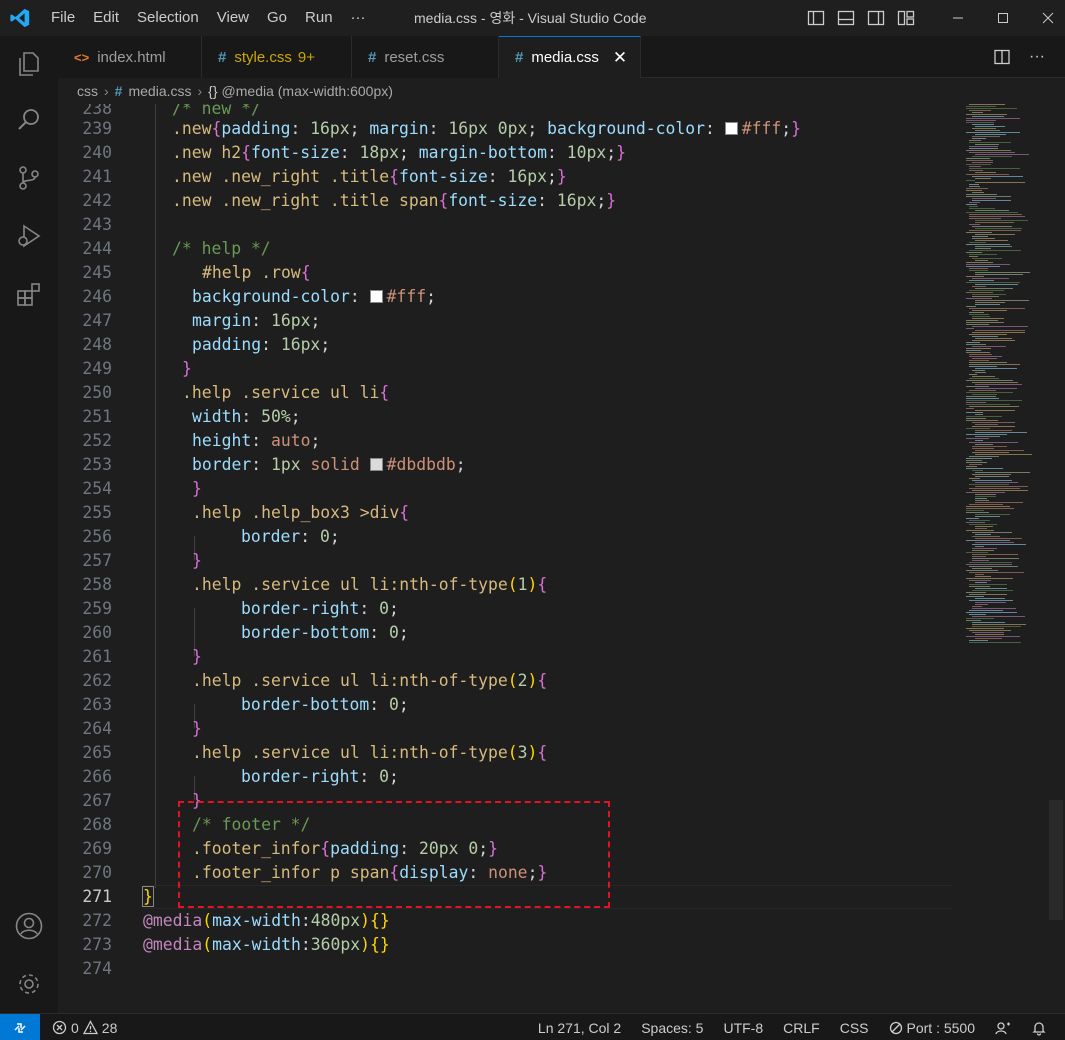  Describe the element at coordinates (816, 18) in the screenshot. I see `toggle-primary-sidebar-icon` at that location.